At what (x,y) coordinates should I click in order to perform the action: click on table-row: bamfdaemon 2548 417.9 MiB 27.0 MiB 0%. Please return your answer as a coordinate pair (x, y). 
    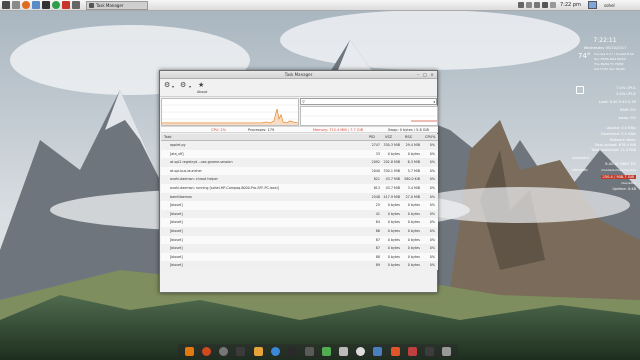
    Looking at the image, I should click on (299, 197).